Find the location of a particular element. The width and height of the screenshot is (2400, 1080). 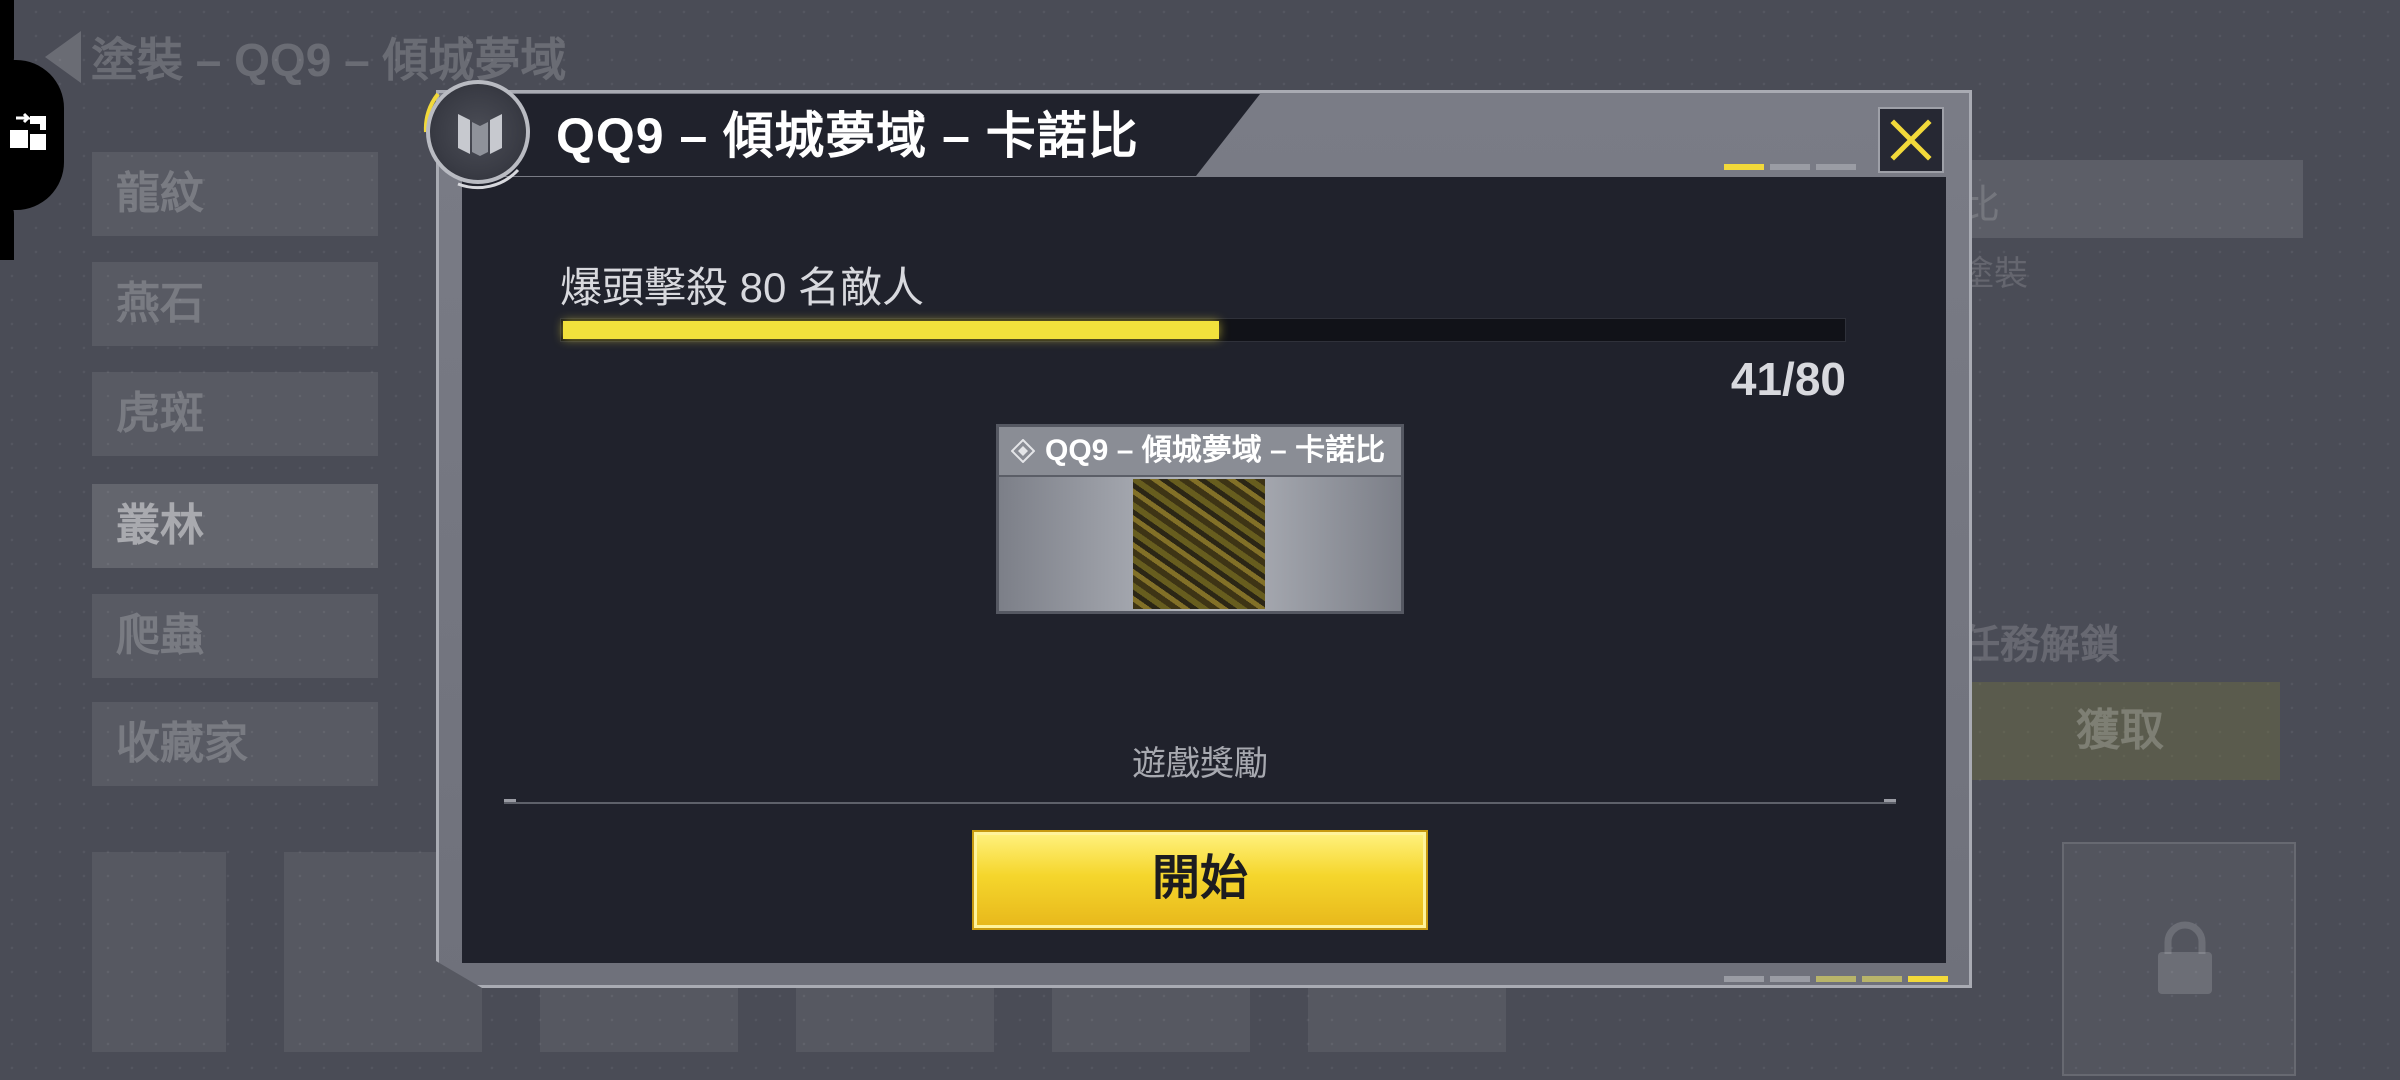

mission-text: 爆頭擊殺 80 名敵人 is located at coordinates (742, 287).